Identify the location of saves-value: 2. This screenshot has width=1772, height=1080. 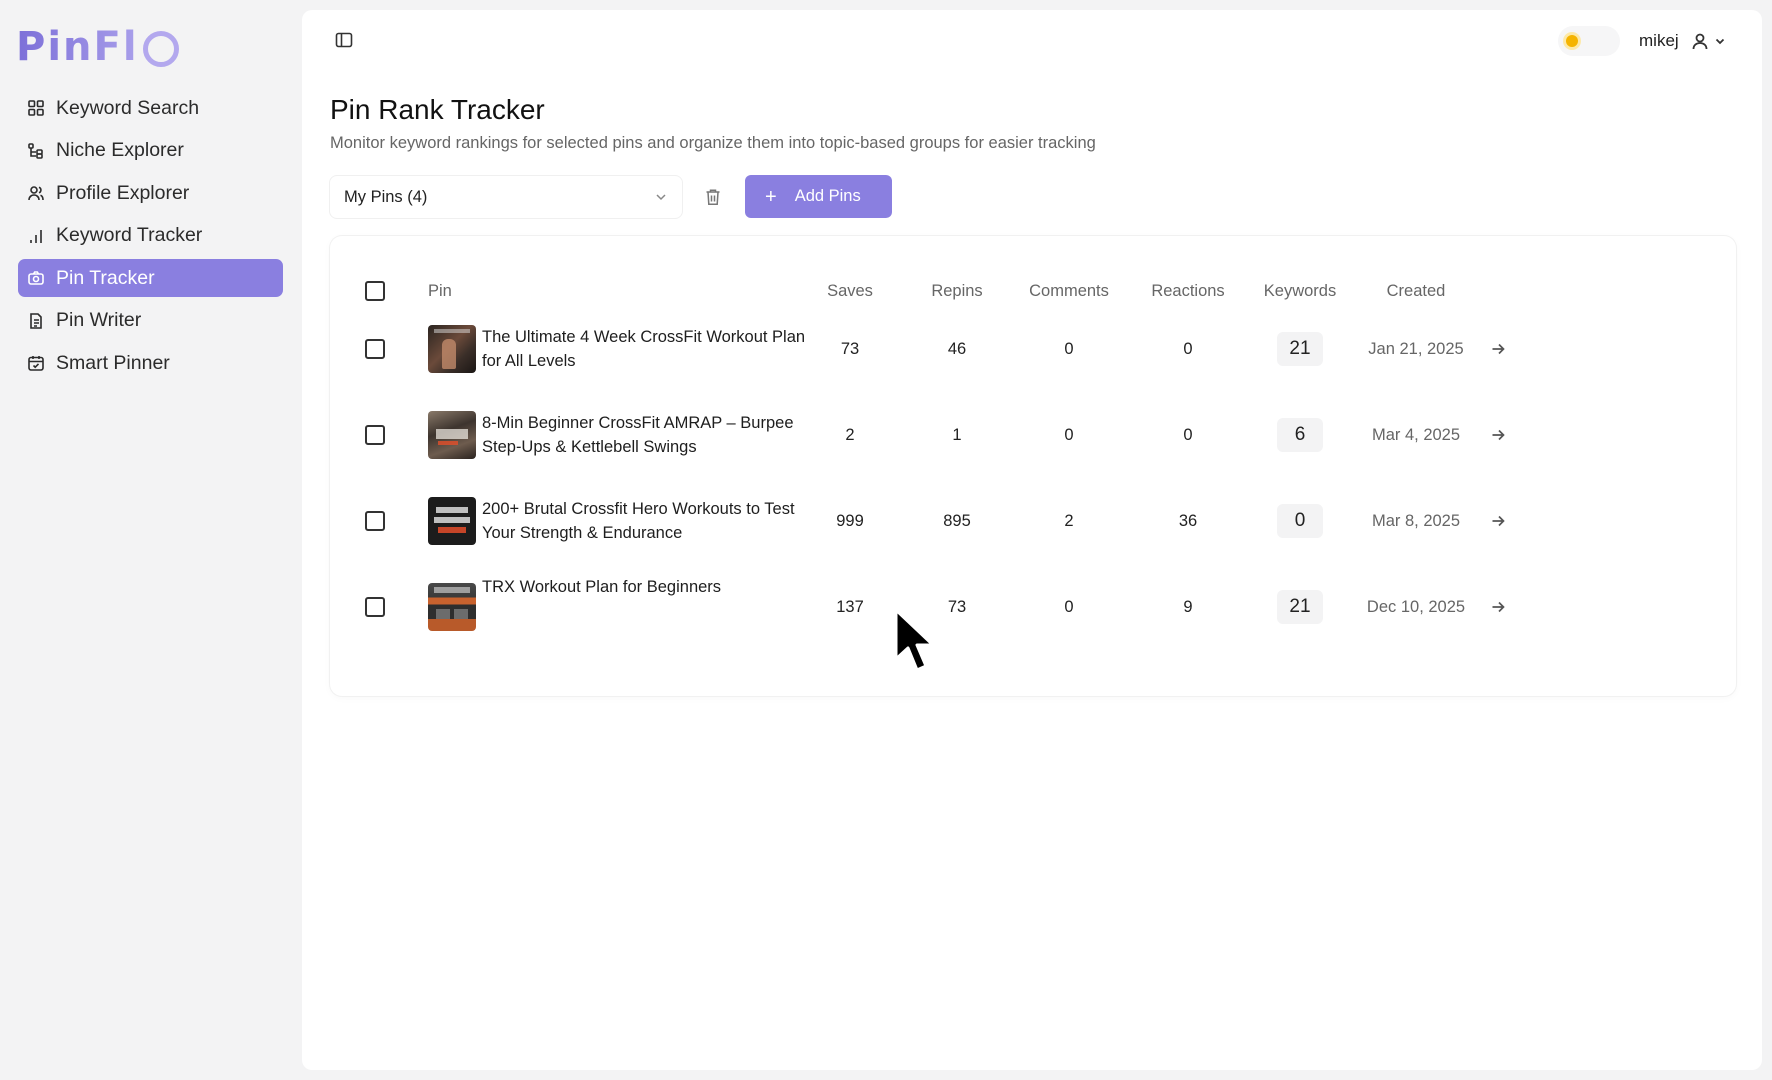
(850, 434).